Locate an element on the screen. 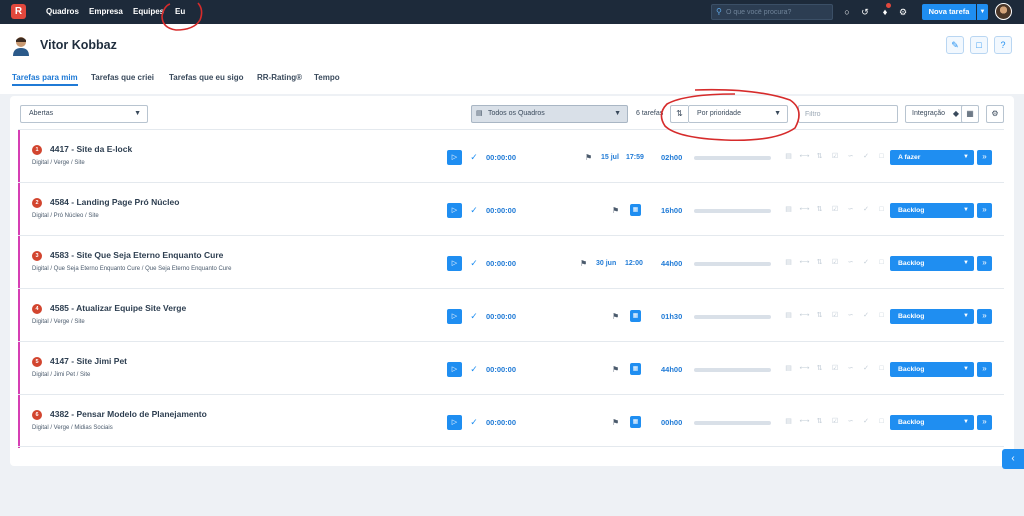  edit-icon: ✎ is located at coordinates (955, 45).